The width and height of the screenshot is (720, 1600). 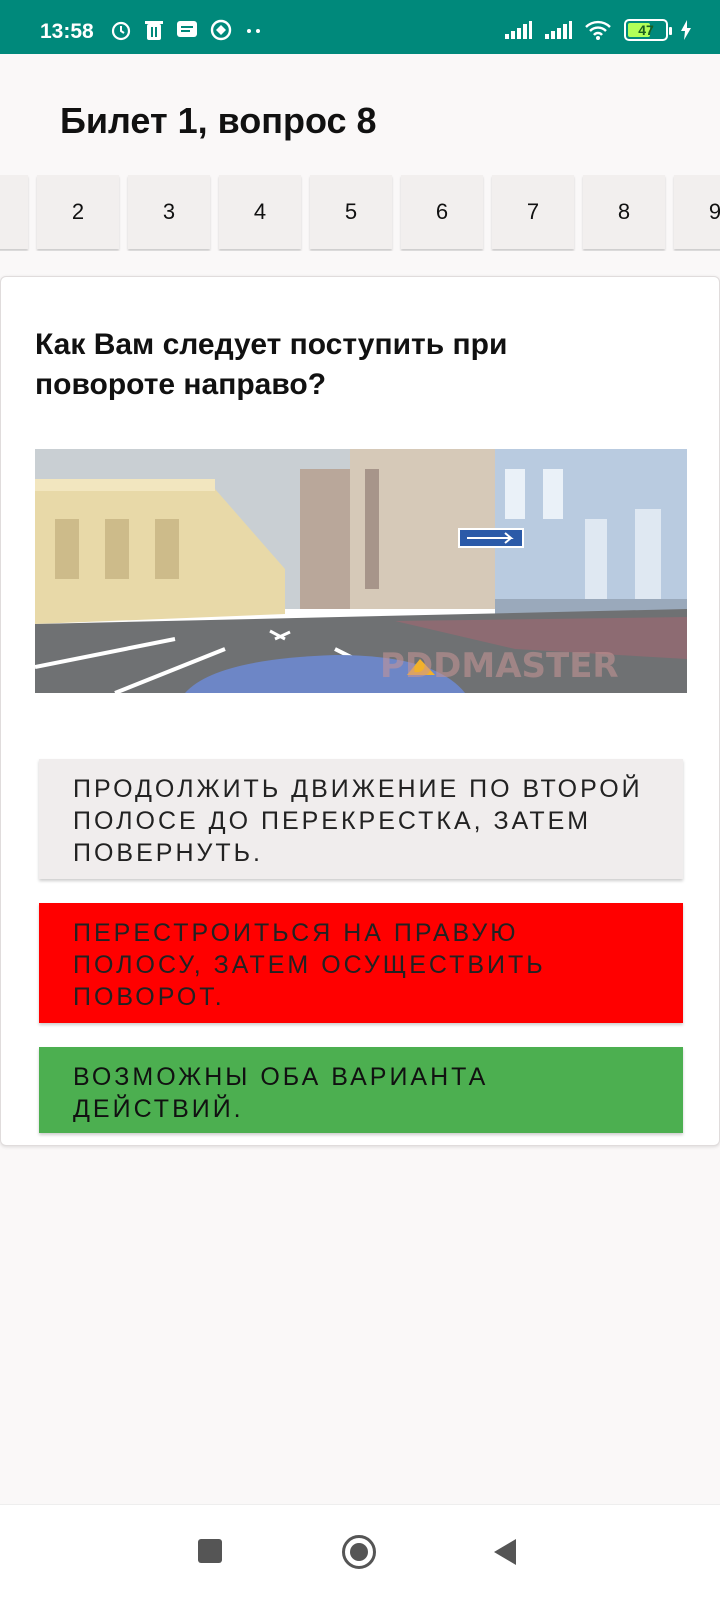 I want to click on more-dots-icon, so click(x=253, y=31).